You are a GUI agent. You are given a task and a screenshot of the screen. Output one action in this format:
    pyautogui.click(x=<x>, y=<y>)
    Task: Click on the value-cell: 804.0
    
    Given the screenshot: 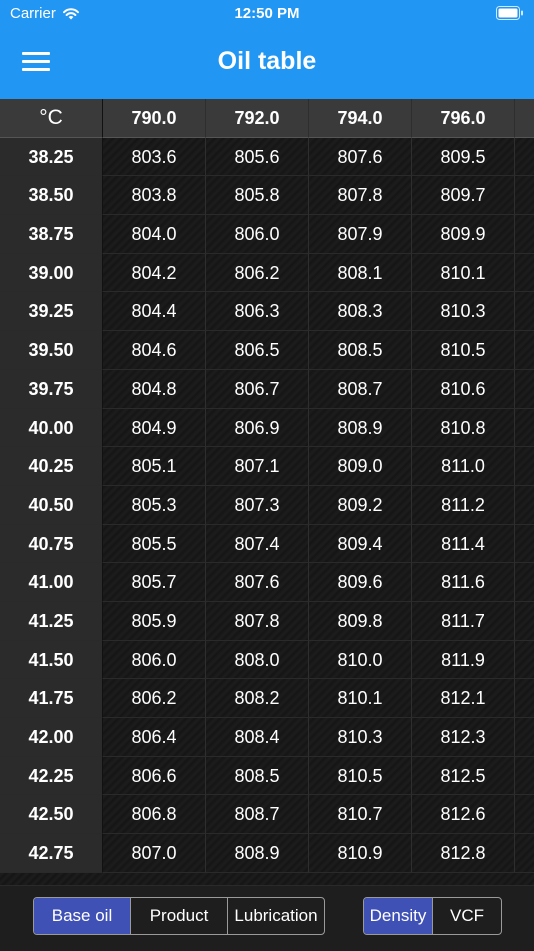 What is the action you would take?
    pyautogui.click(x=154, y=234)
    